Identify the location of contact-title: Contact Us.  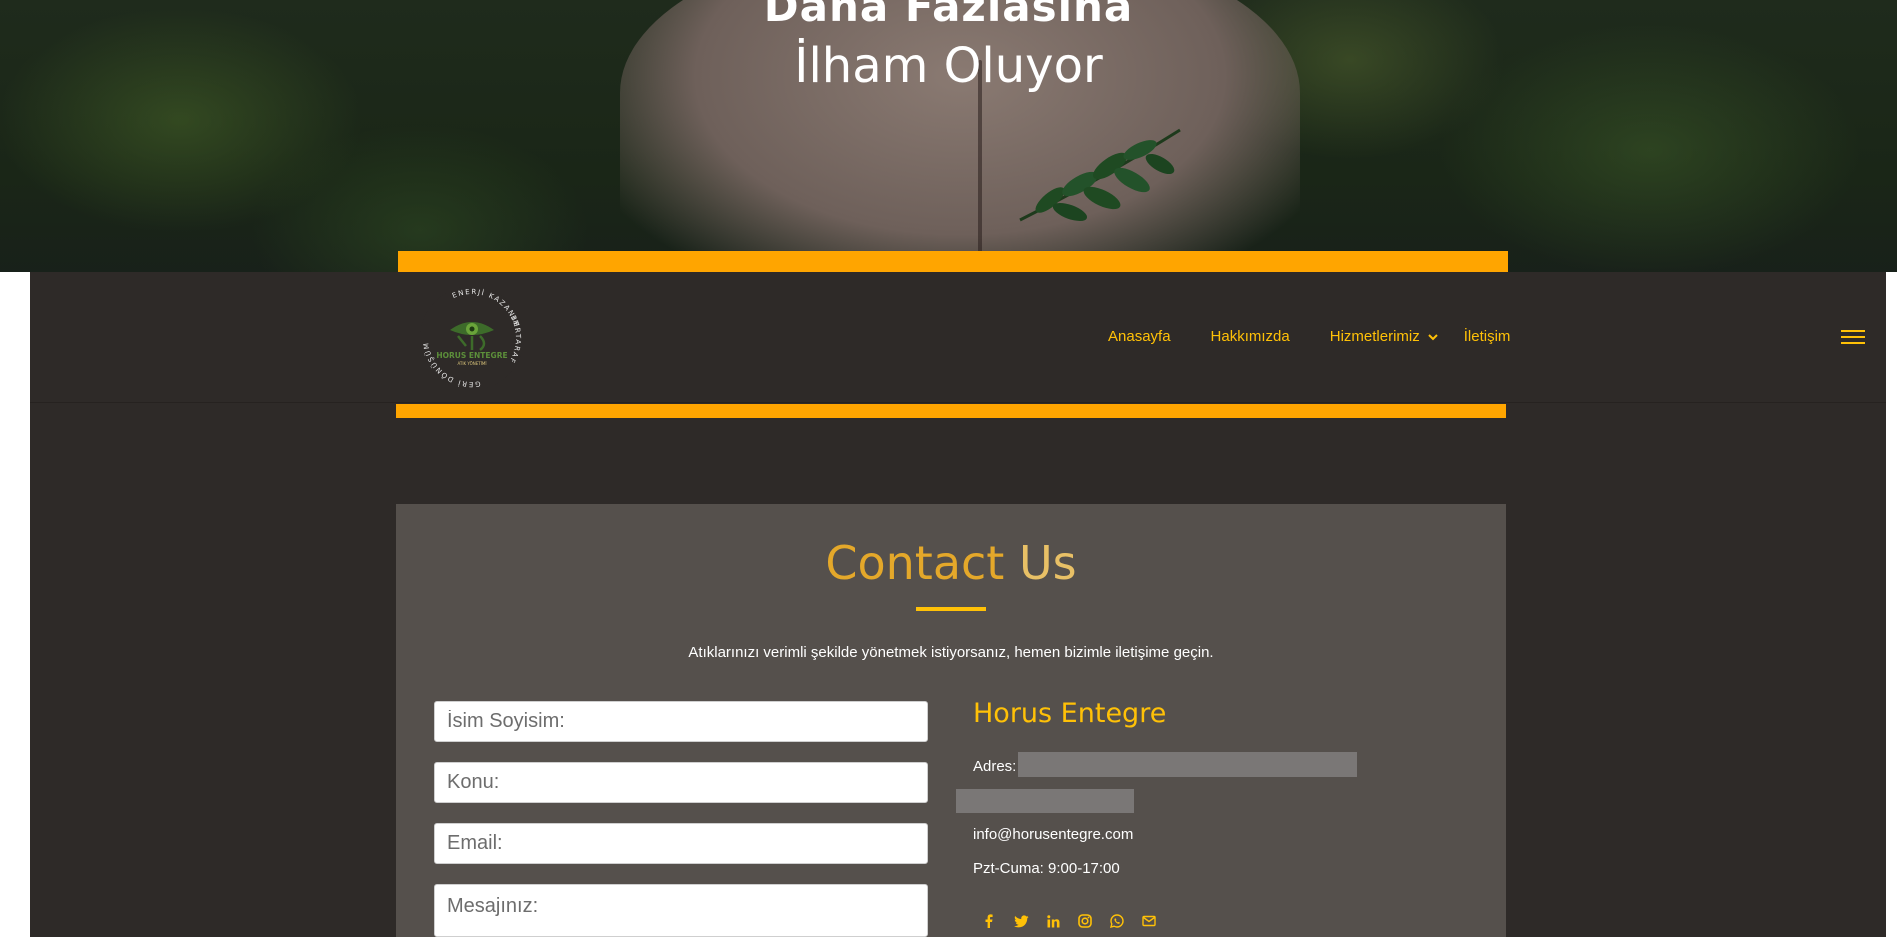
(951, 563).